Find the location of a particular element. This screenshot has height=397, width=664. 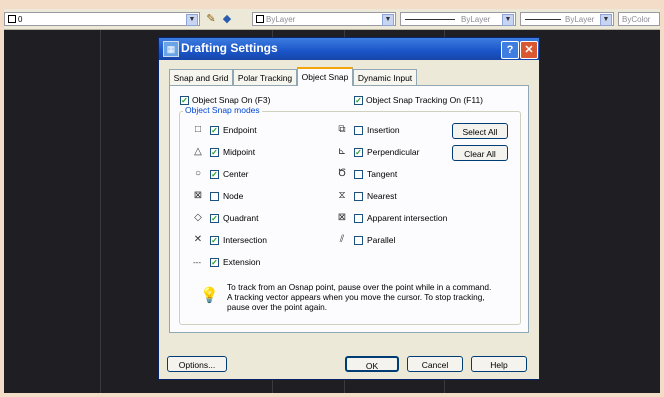

center-symbol-icon: ○ is located at coordinates (198, 173).